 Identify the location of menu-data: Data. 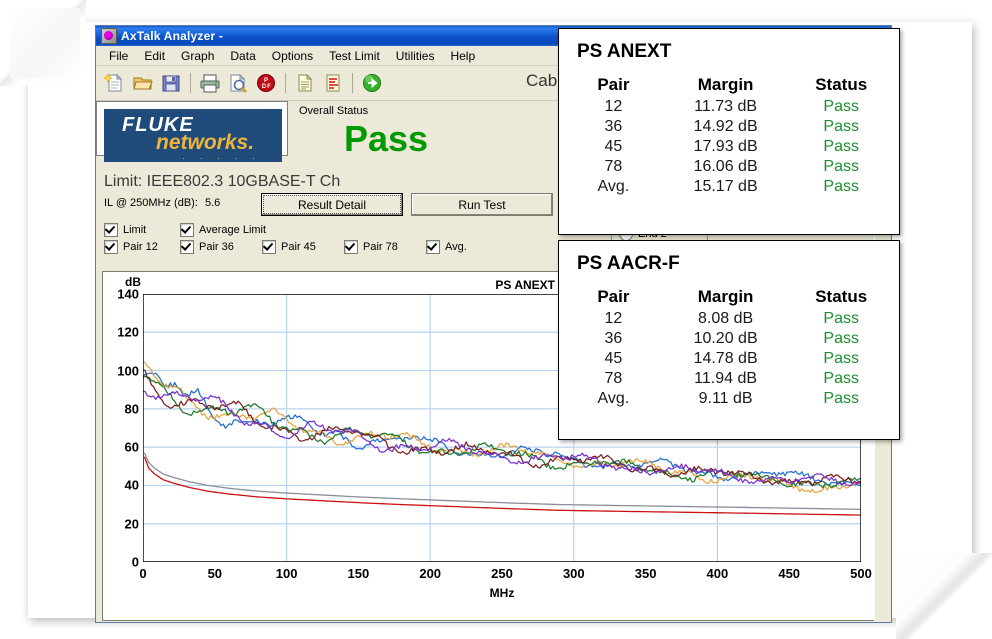
(242, 56).